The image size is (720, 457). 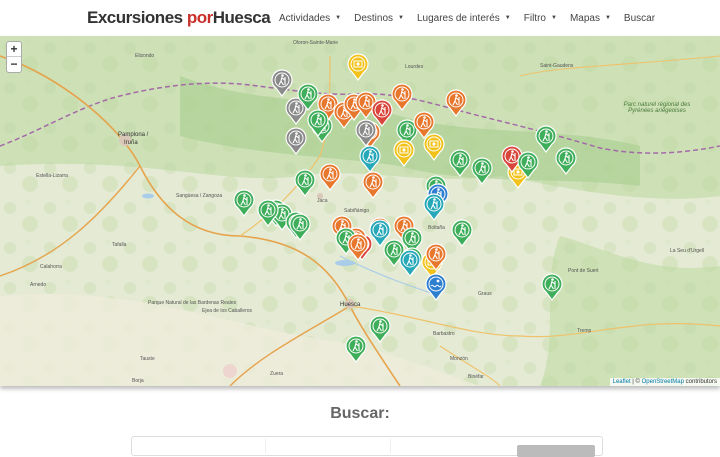 I want to click on site-logo: Excursiones porHuesca, so click(x=179, y=18).